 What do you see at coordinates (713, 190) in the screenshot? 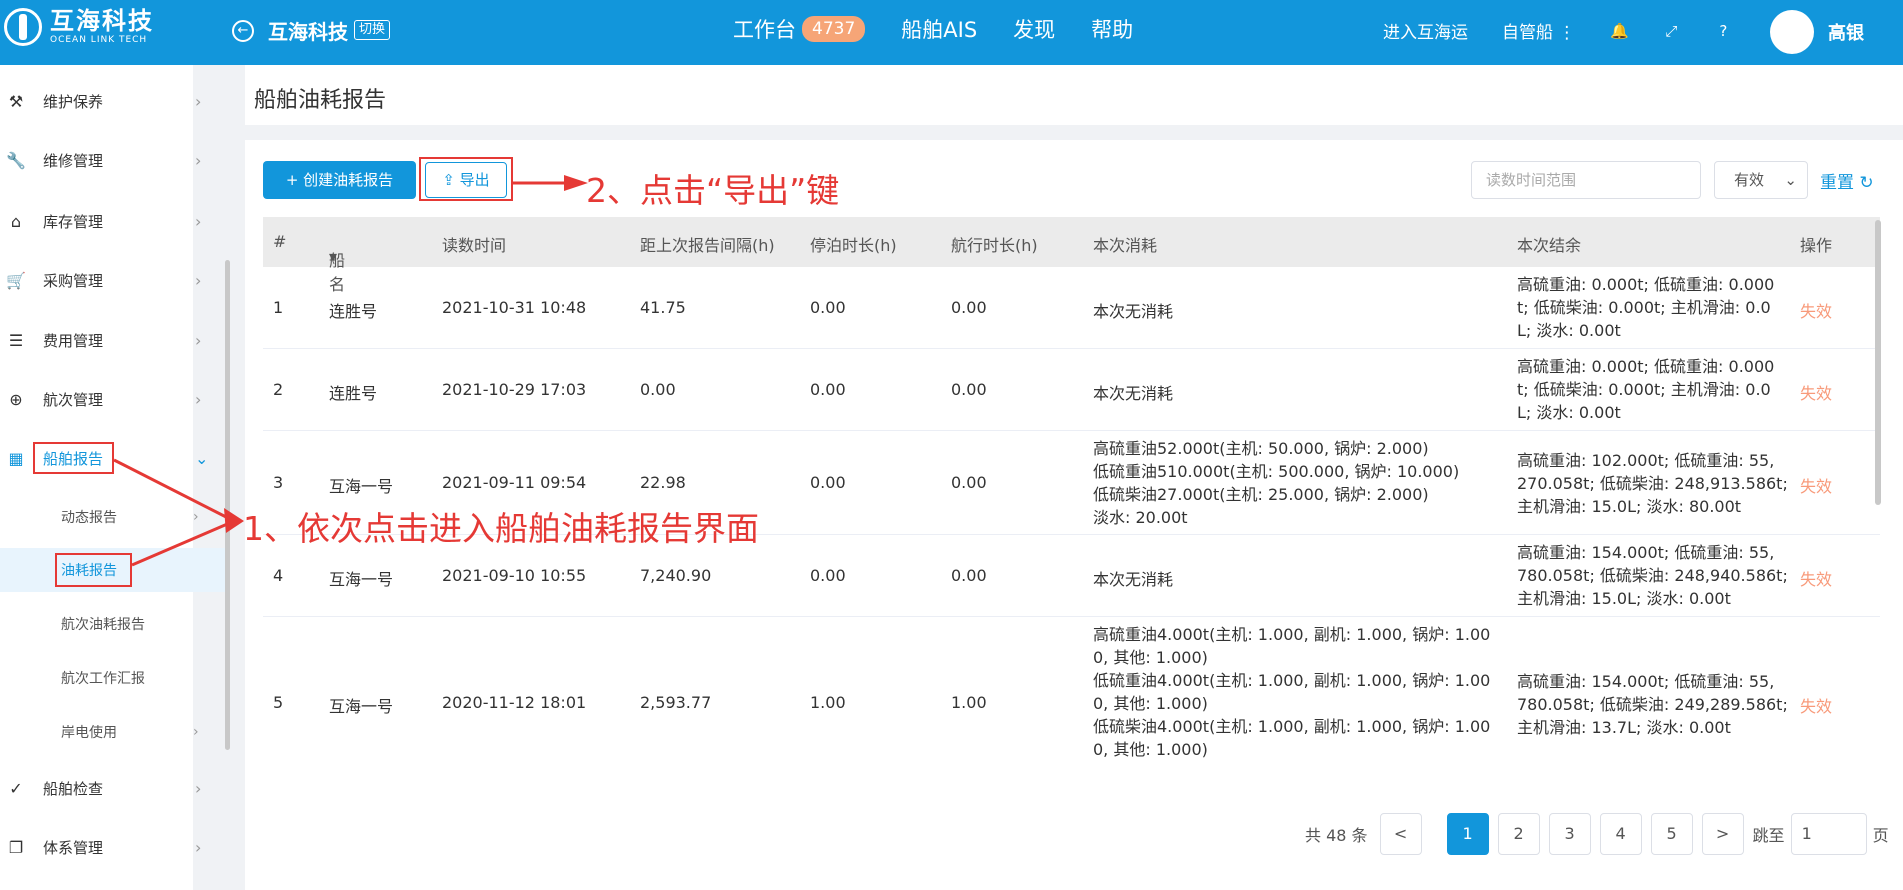
I see `annotation-step-2: 2、点击“导出”键` at bounding box center [713, 190].